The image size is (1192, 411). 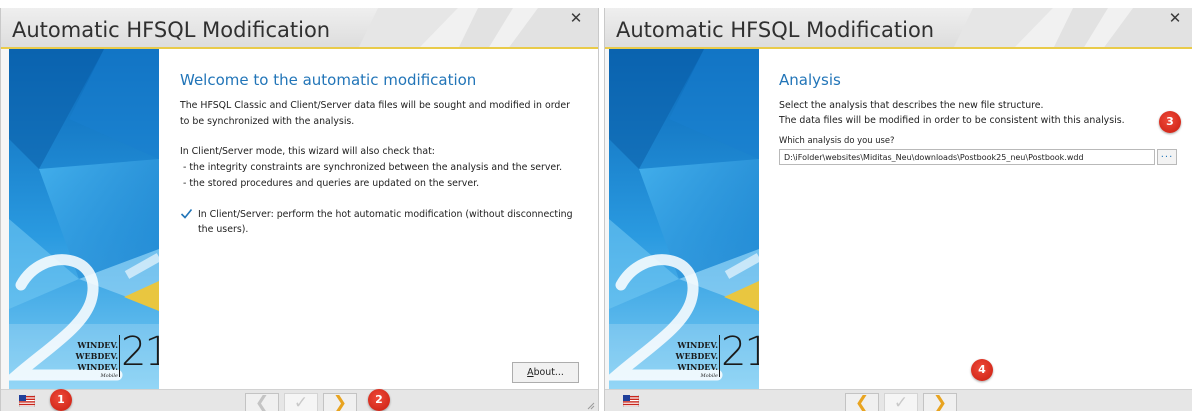 What do you see at coordinates (837, 140) in the screenshot?
I see `analysis-field-label: Which analysis do you use?` at bounding box center [837, 140].